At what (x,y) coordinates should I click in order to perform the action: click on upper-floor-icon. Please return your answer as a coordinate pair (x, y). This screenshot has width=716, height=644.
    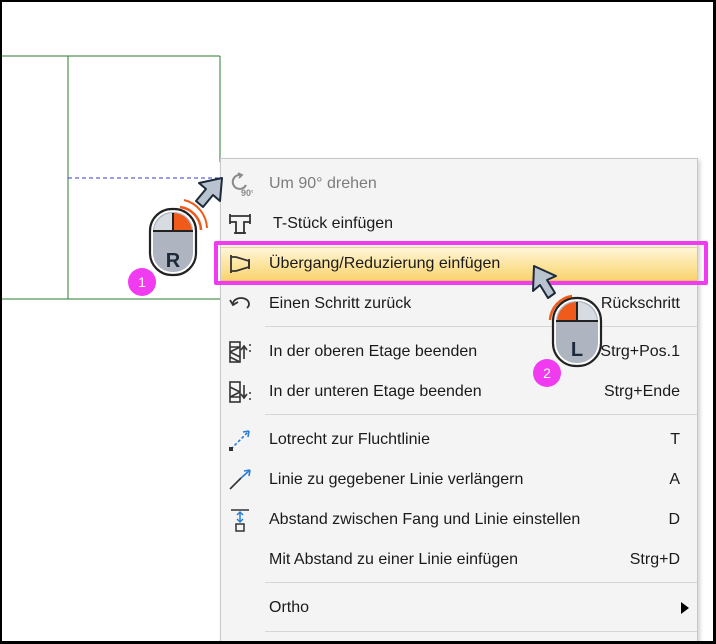
    Looking at the image, I should click on (240, 352).